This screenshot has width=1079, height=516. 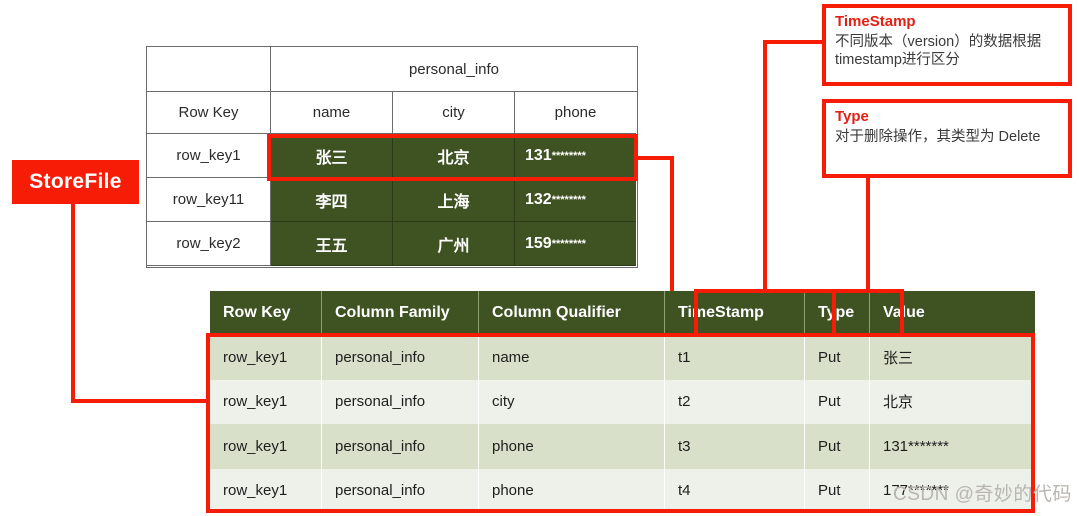 What do you see at coordinates (454, 156) in the screenshot?
I see `logical-cell-city: 北京` at bounding box center [454, 156].